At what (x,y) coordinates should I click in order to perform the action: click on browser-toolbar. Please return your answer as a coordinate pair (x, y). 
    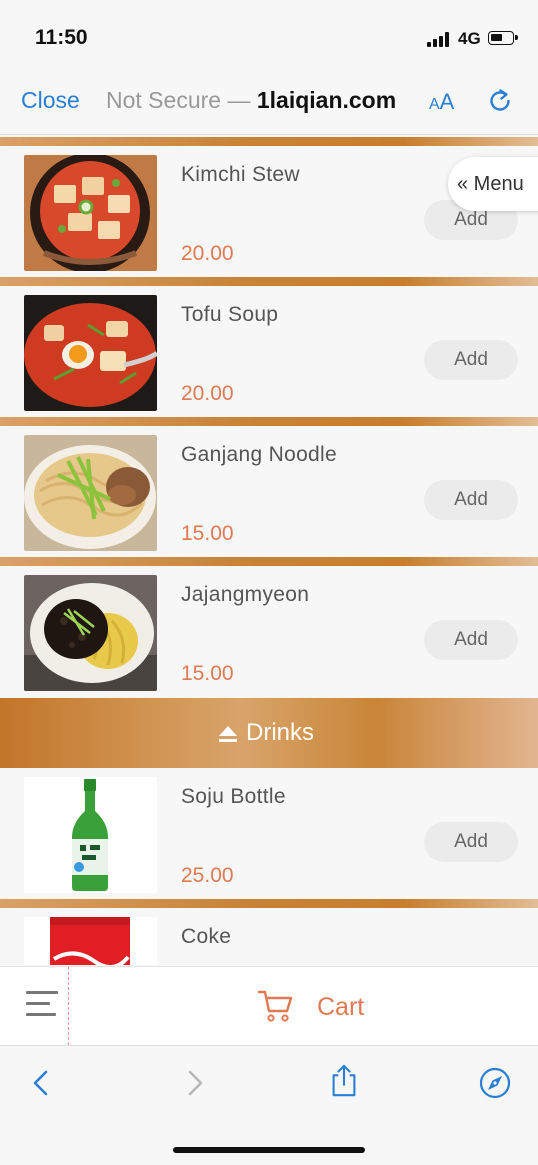
    Looking at the image, I should click on (269, 1105).